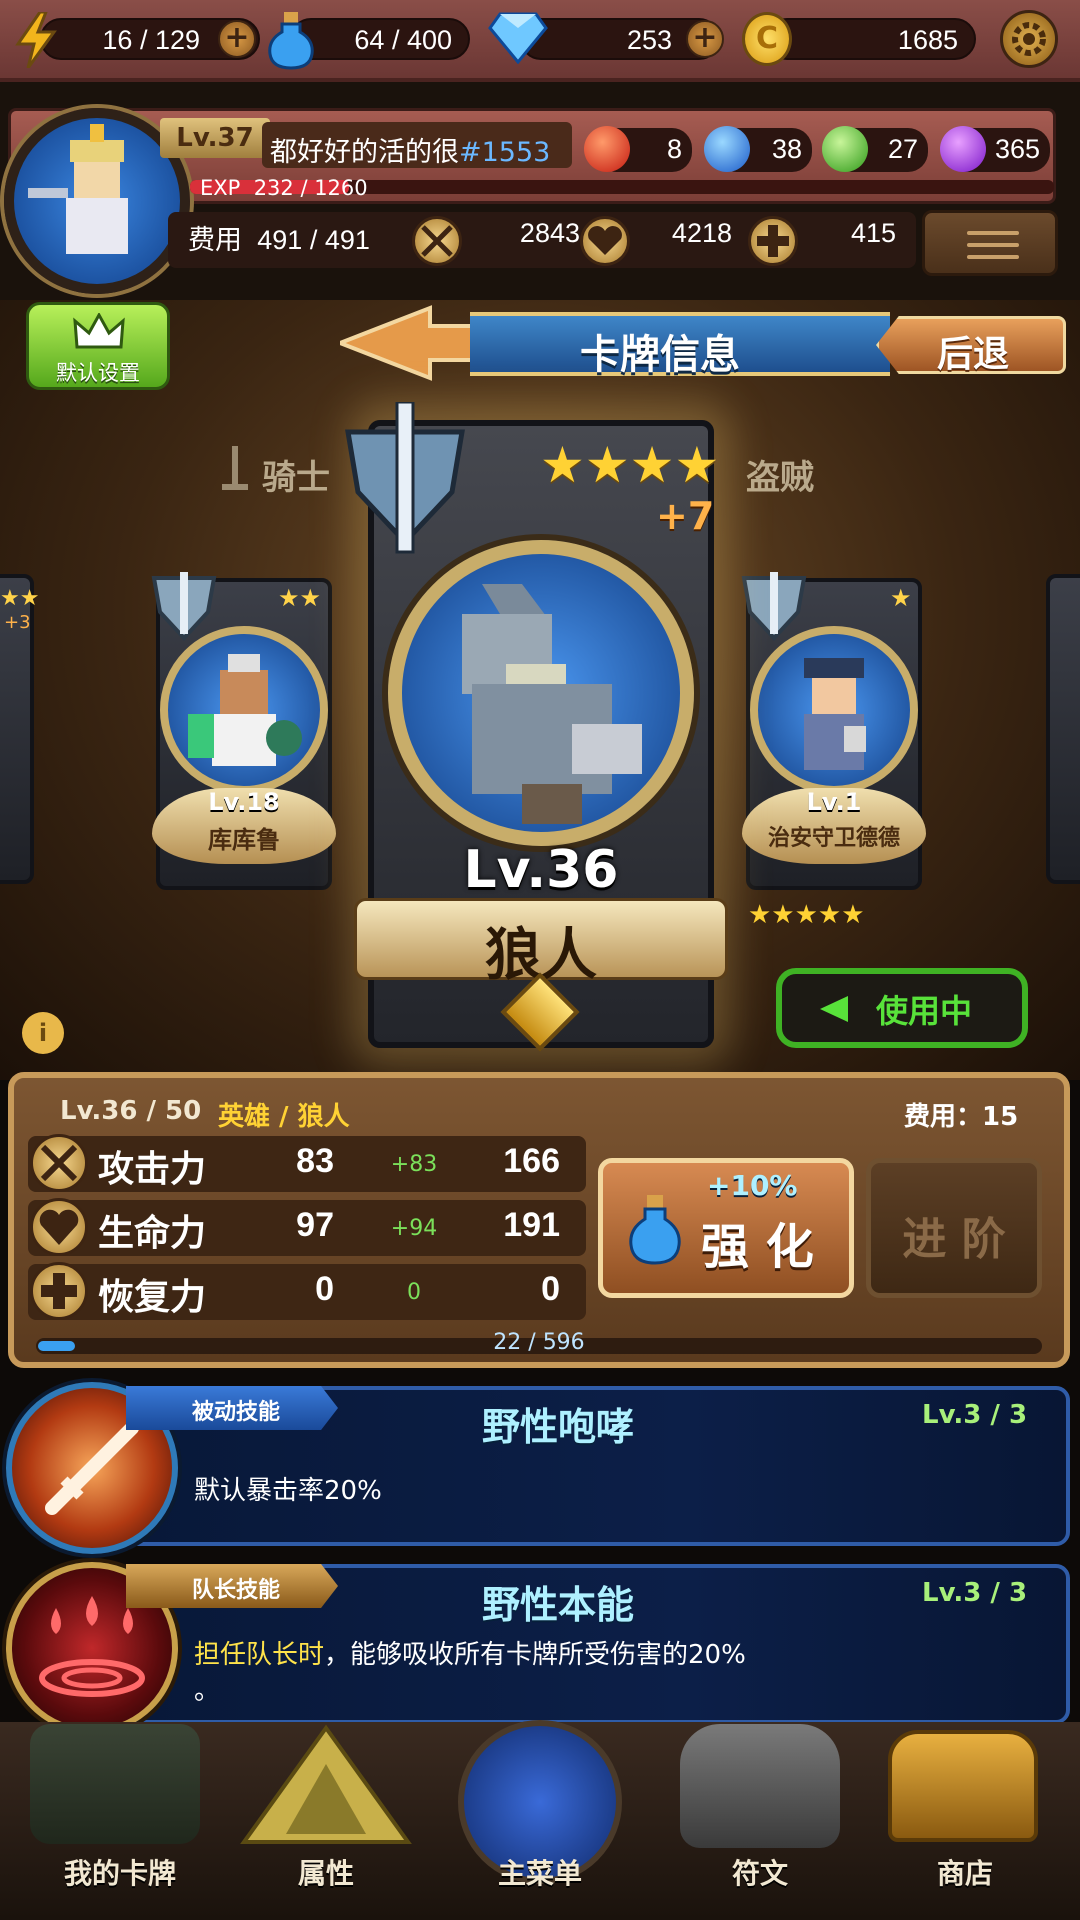  I want to click on attack-label: 攻击力, so click(152, 1169).